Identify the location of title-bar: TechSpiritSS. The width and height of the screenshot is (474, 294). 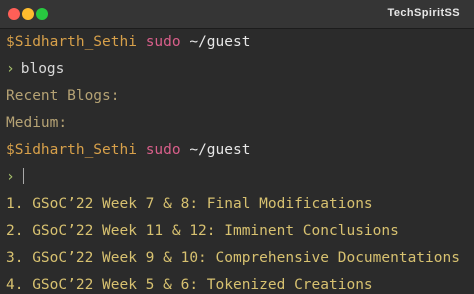
(237, 14).